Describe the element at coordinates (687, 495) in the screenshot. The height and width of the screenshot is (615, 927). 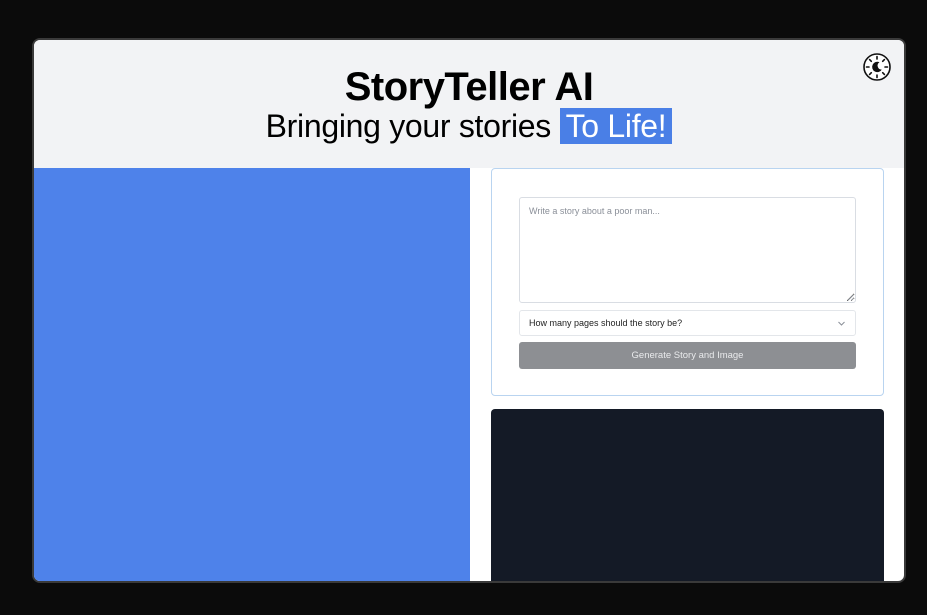
I see `story-output-panel` at that location.